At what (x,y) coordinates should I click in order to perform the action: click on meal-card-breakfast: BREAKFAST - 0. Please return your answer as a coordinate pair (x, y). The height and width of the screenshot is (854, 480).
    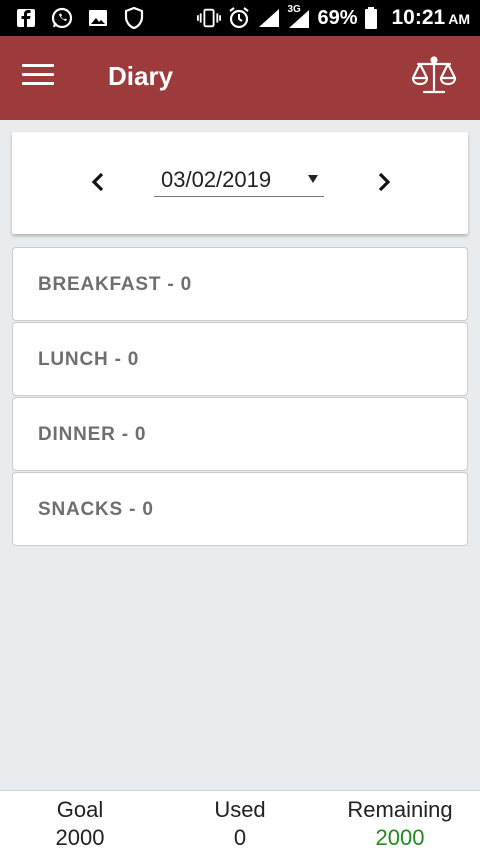
    Looking at the image, I should click on (240, 284).